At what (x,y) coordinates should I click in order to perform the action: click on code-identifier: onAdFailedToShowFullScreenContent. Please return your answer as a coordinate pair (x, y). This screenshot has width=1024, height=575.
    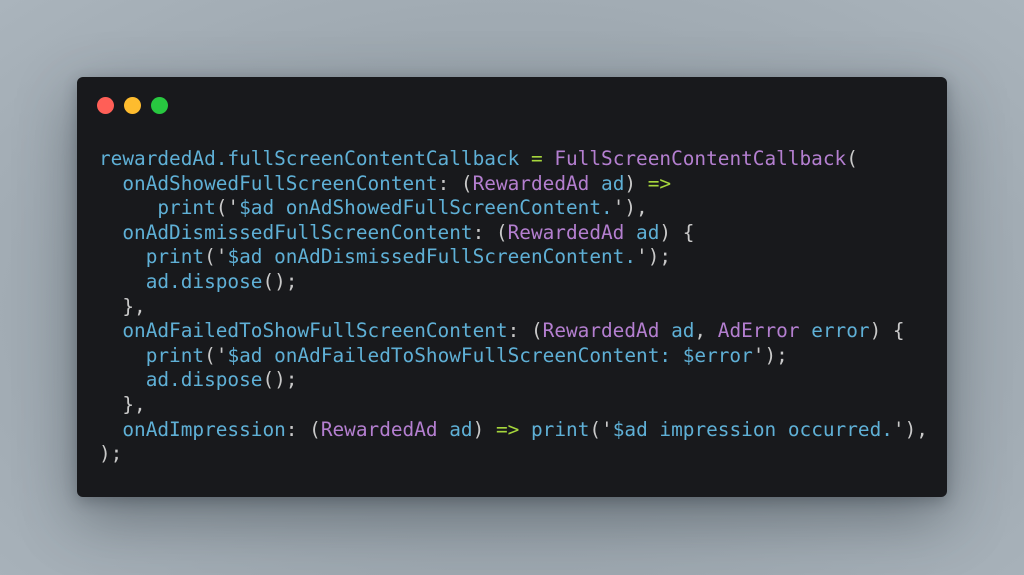
    Looking at the image, I should click on (303, 331).